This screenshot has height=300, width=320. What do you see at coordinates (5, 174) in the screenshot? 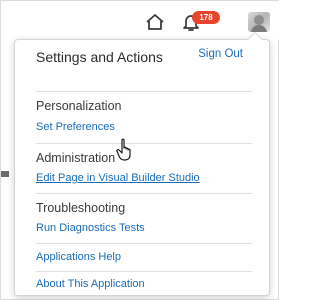
I see `background-marker` at bounding box center [5, 174].